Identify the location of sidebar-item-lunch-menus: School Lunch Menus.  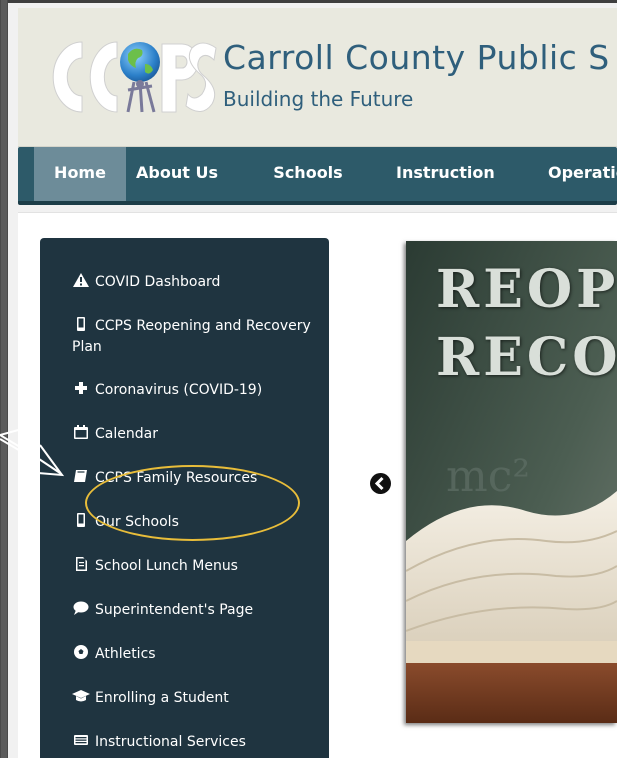
(194, 566).